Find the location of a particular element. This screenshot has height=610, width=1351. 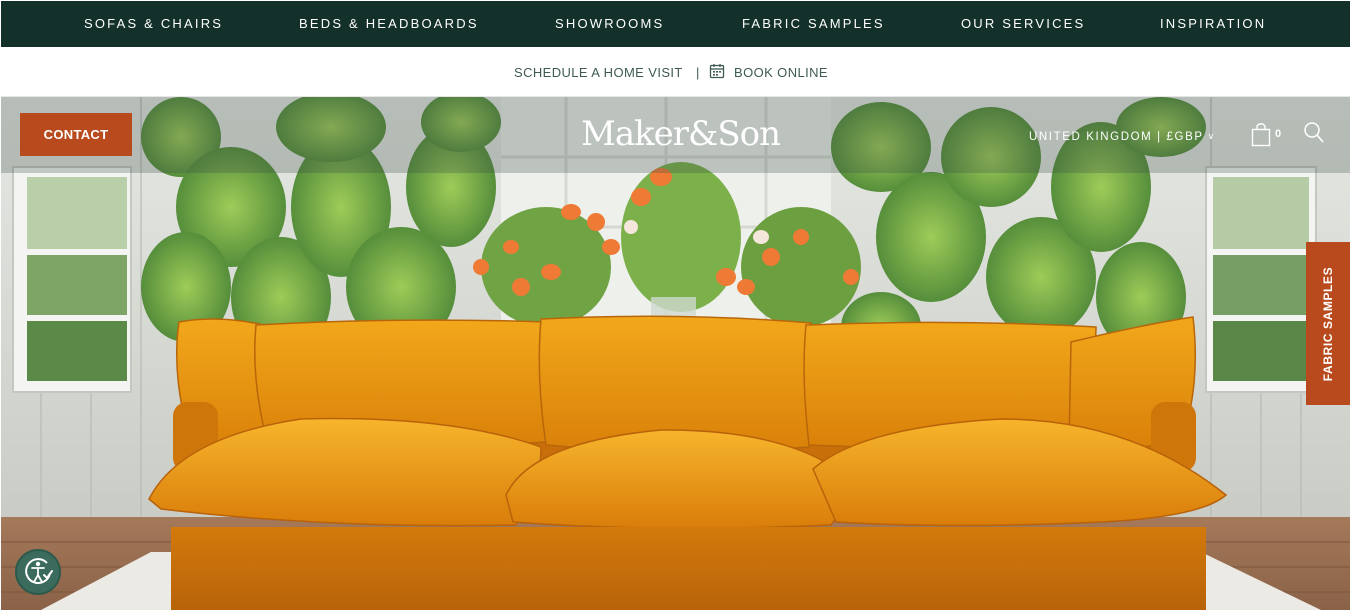

search-button is located at coordinates (1315, 134).